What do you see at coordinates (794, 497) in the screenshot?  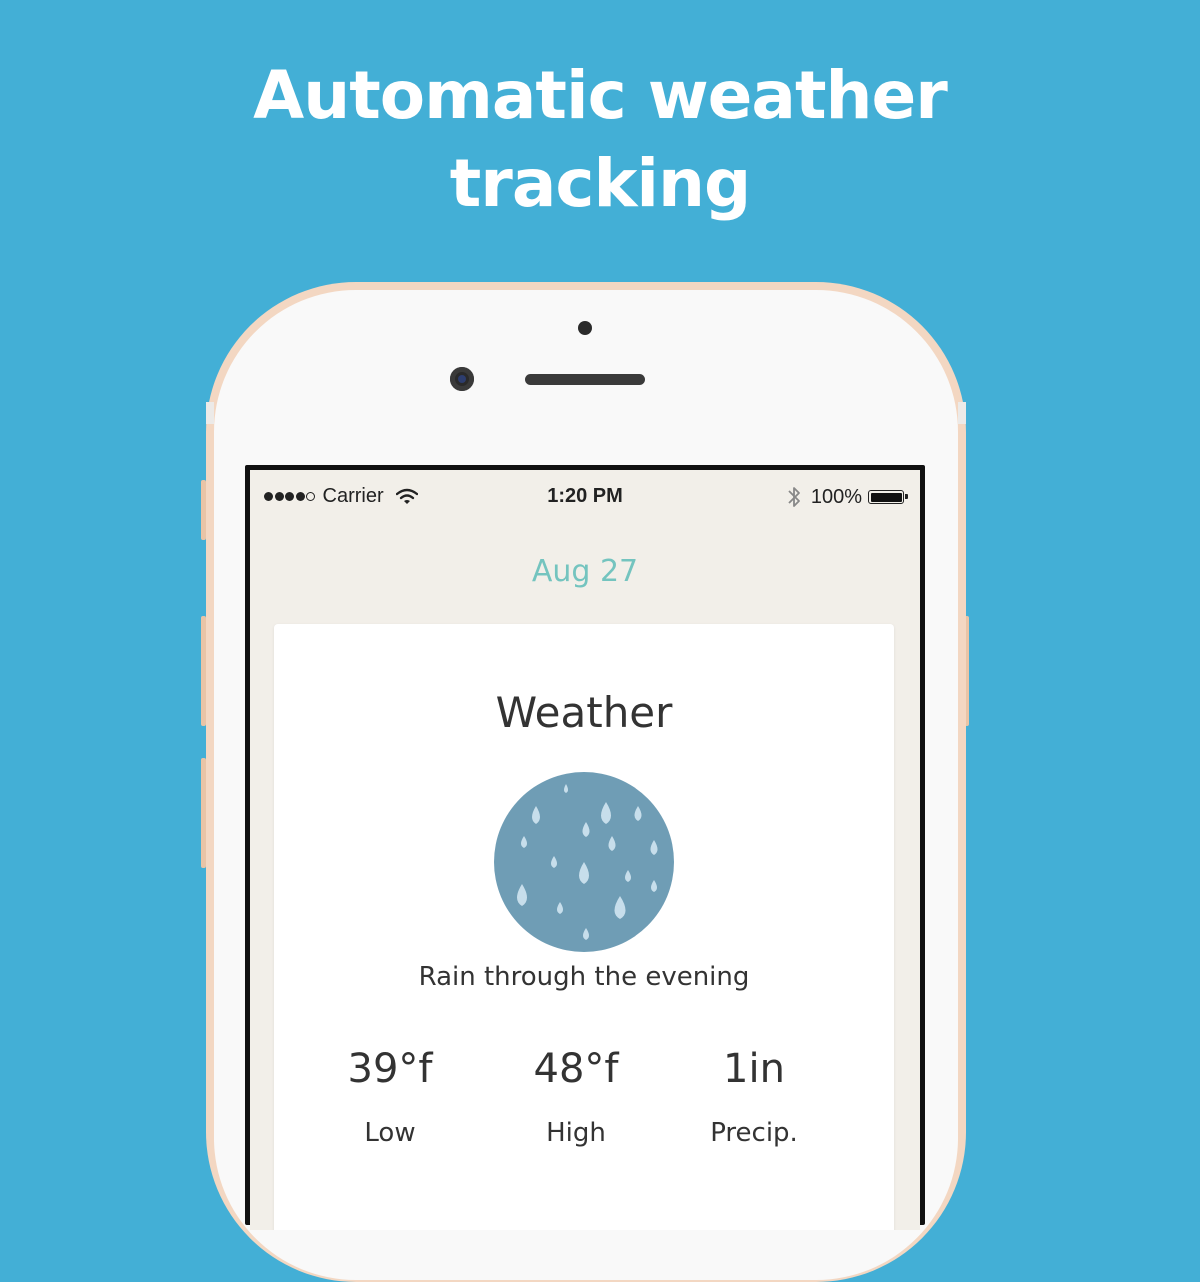 I see `bluetooth-icon` at bounding box center [794, 497].